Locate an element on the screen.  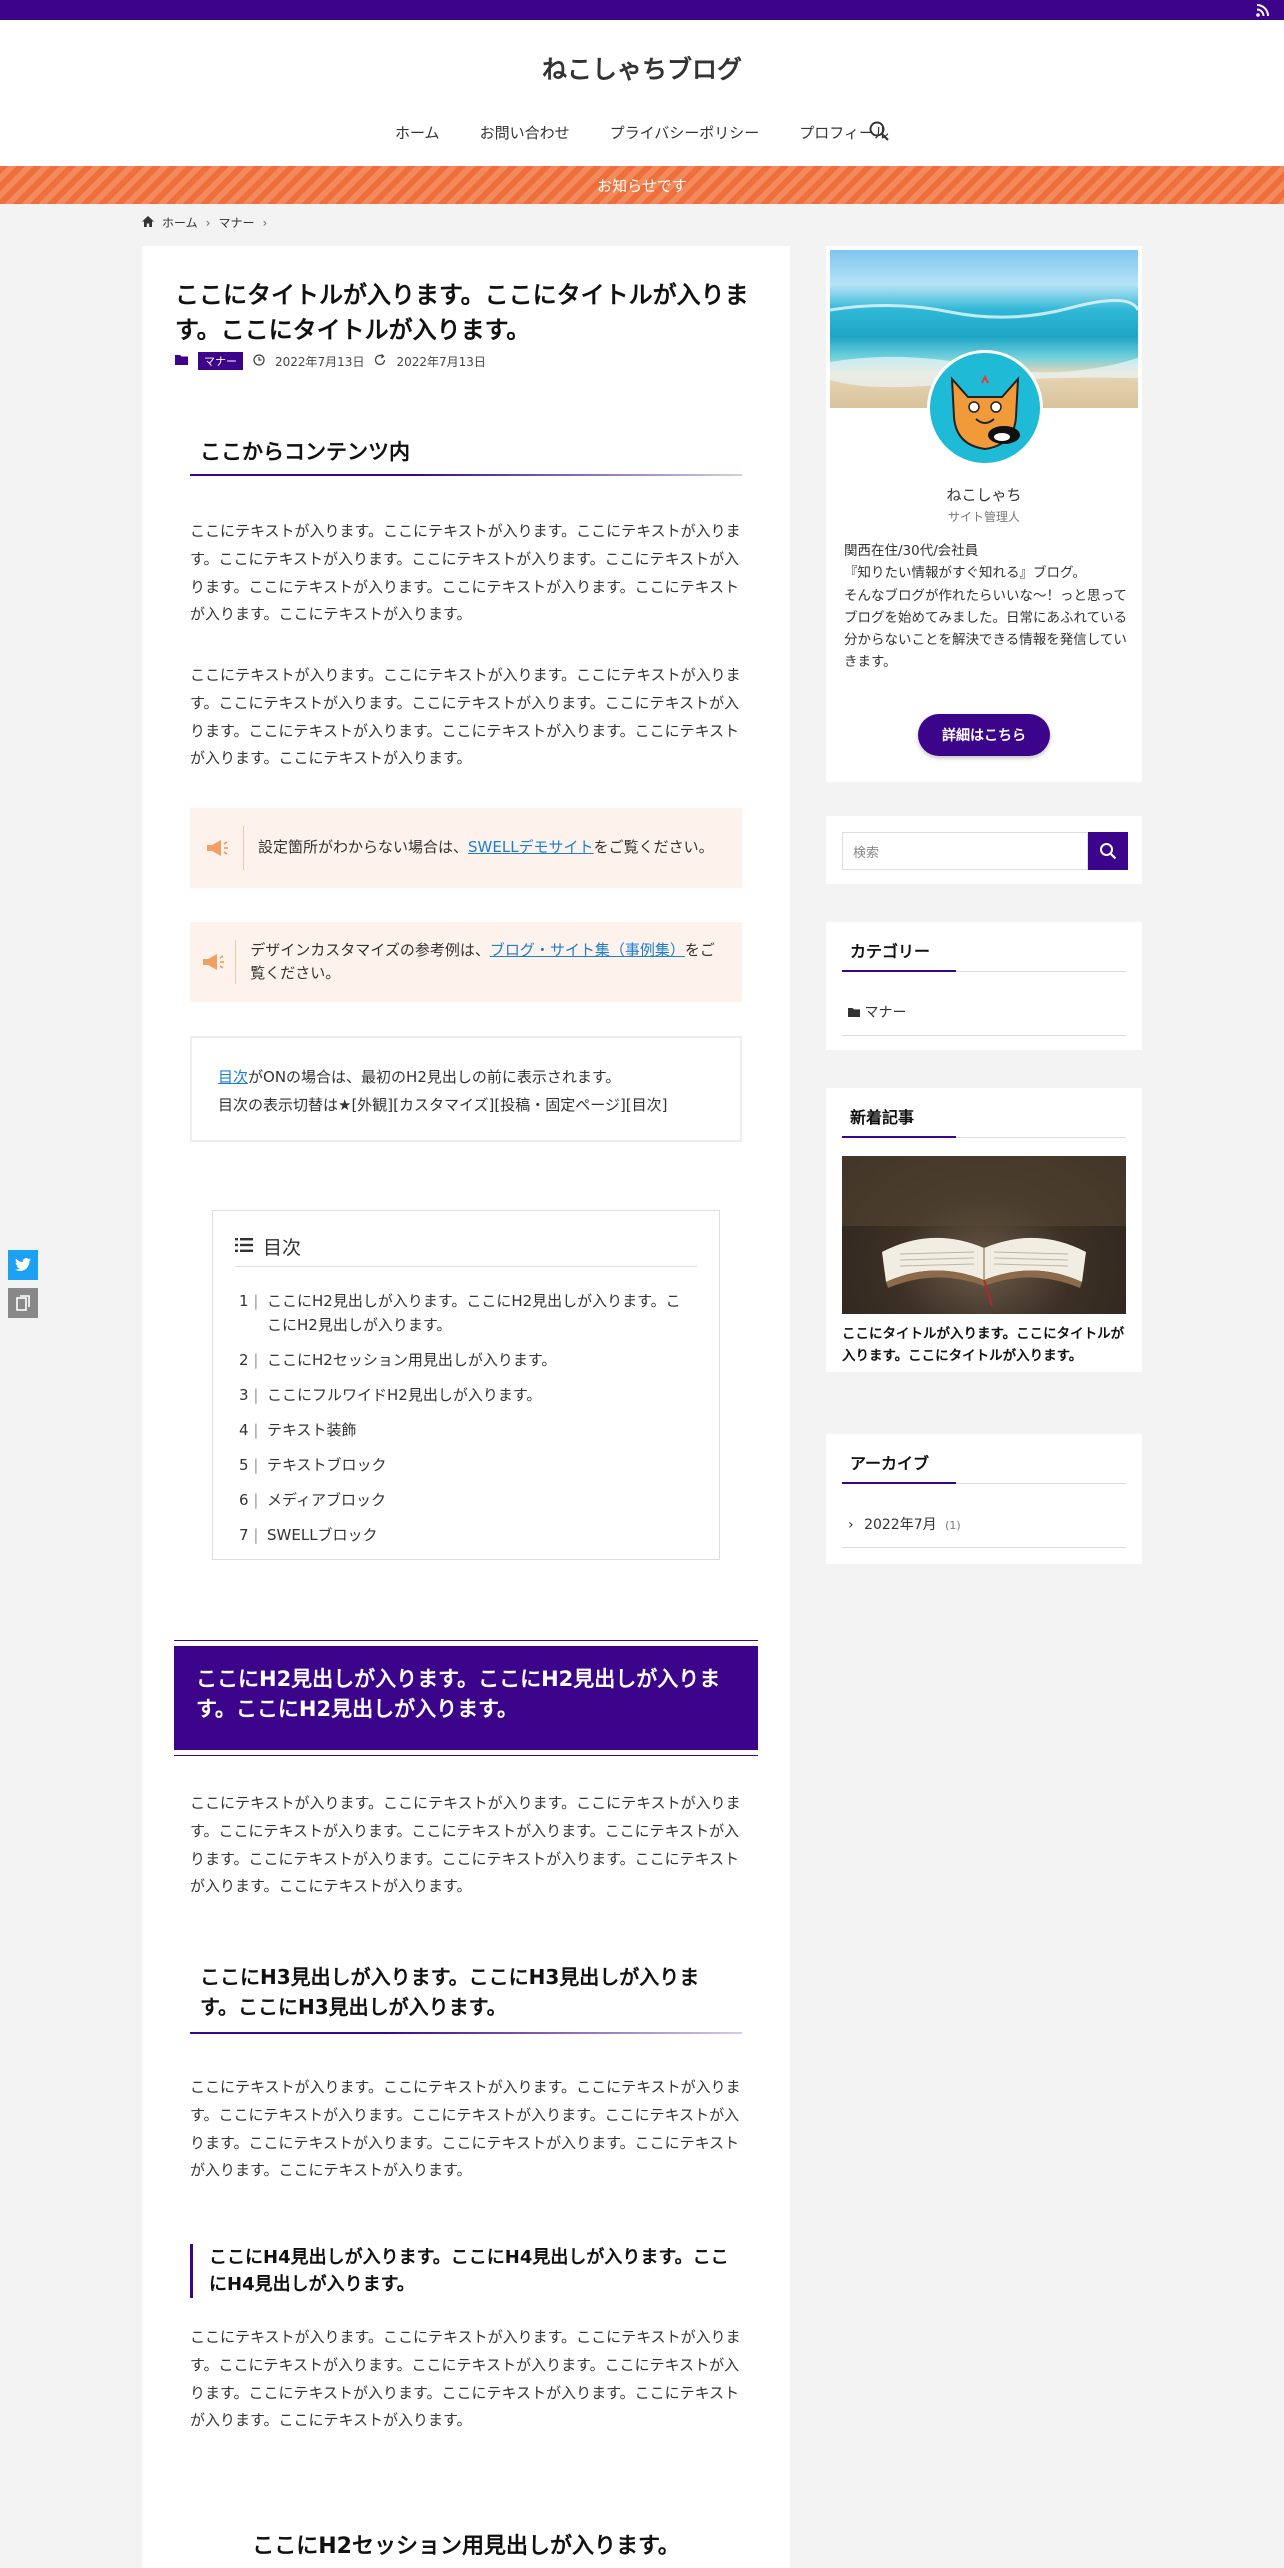
toc-number: 5 is located at coordinates (253, 1465).